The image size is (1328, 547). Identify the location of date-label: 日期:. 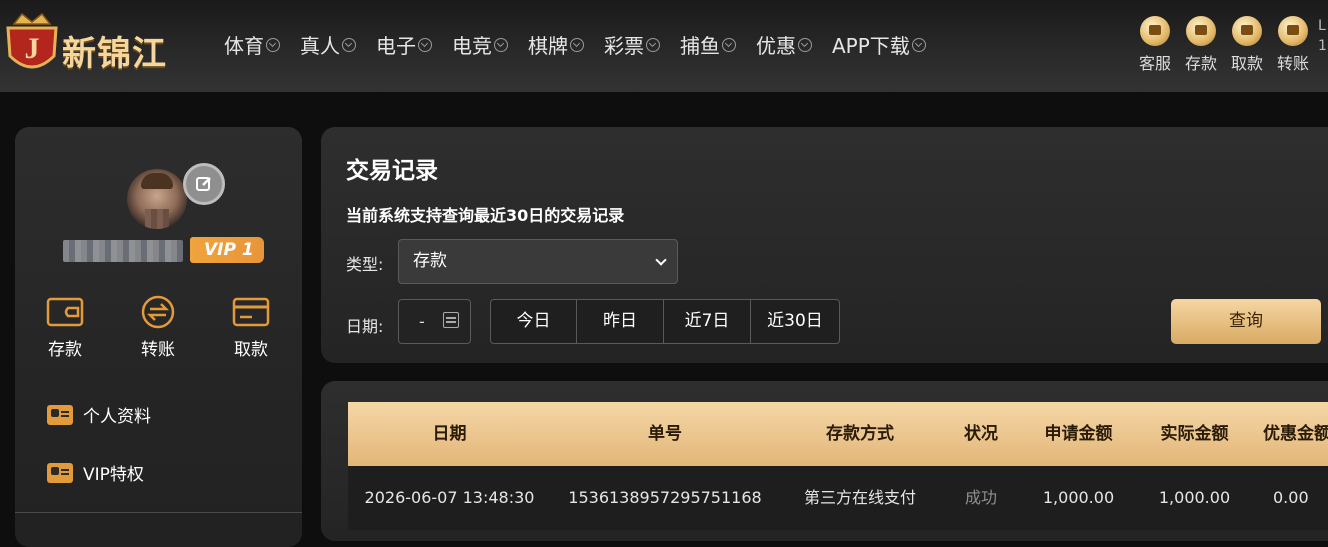
(365, 326).